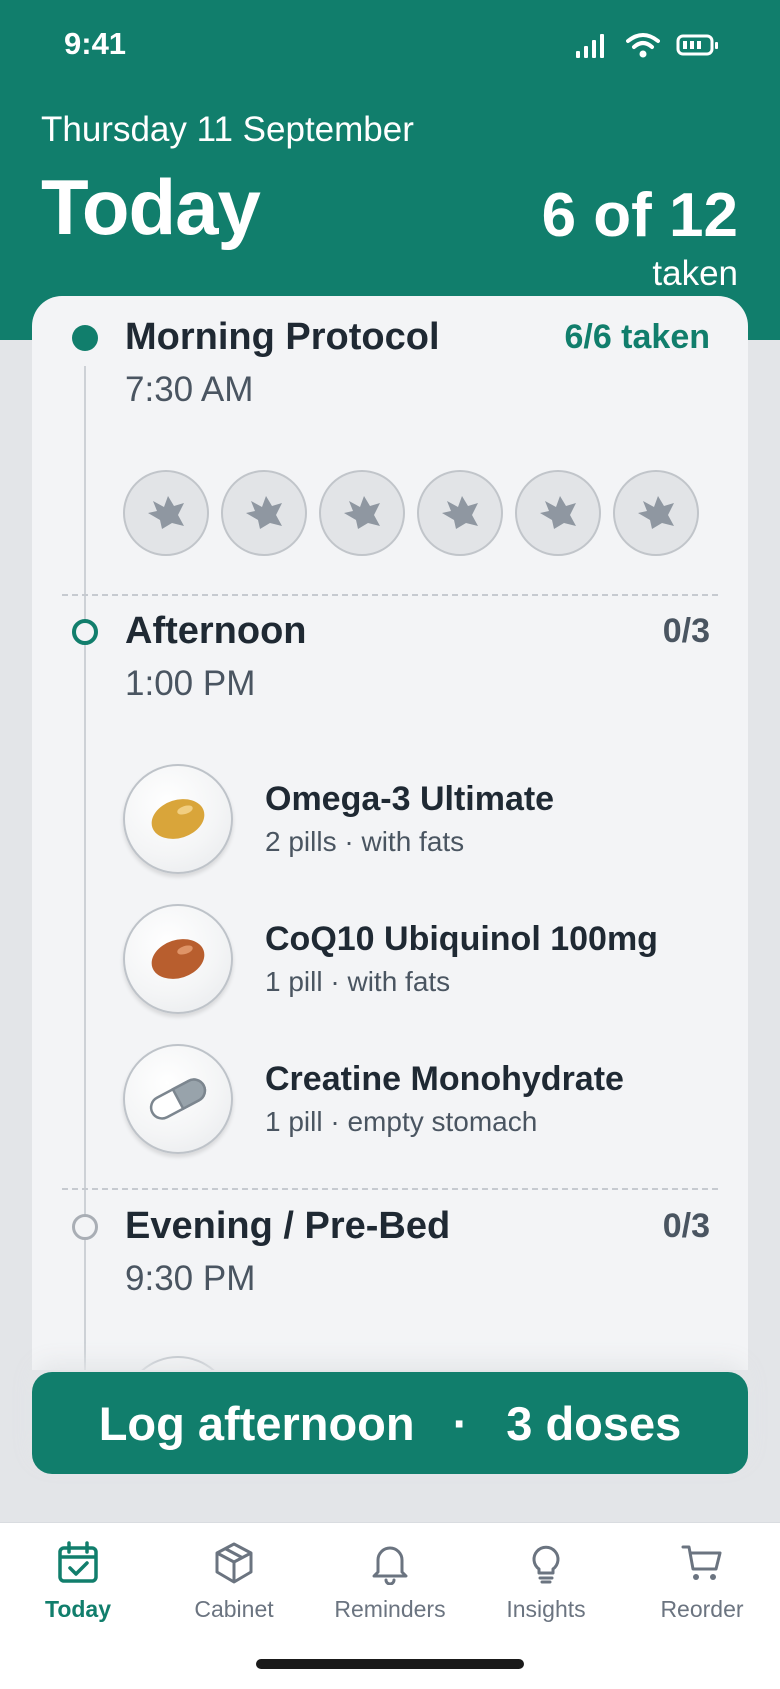 The image size is (780, 1689). Describe the element at coordinates (190, 683) in the screenshot. I see `section-time-afternoon: 1:00 PM` at that location.